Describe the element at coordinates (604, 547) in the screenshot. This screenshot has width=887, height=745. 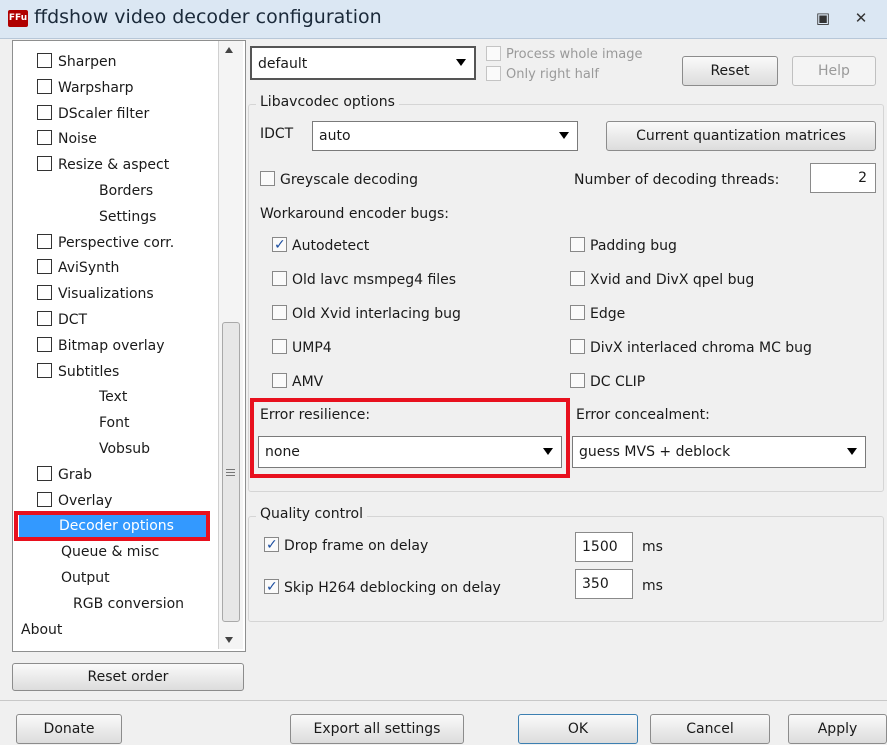
I see `drop-frame-input: 1500` at that location.